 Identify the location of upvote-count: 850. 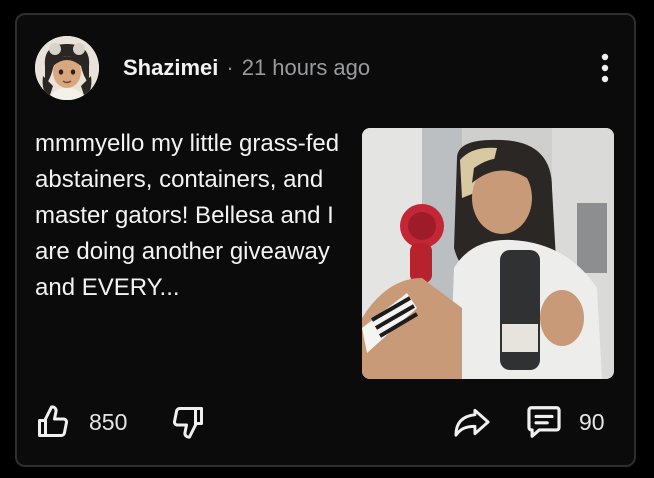
(108, 421).